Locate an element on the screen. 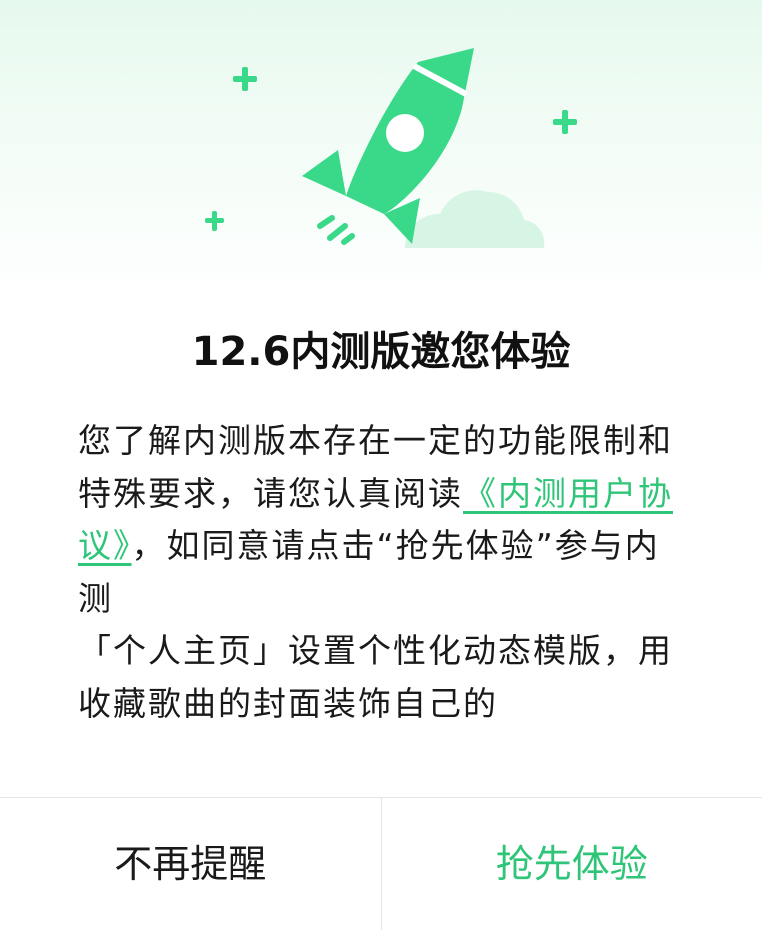 The image size is (762, 930). body-instruction-text: ，如同意请点击“抢先体验”参与内测 is located at coordinates (369, 572).